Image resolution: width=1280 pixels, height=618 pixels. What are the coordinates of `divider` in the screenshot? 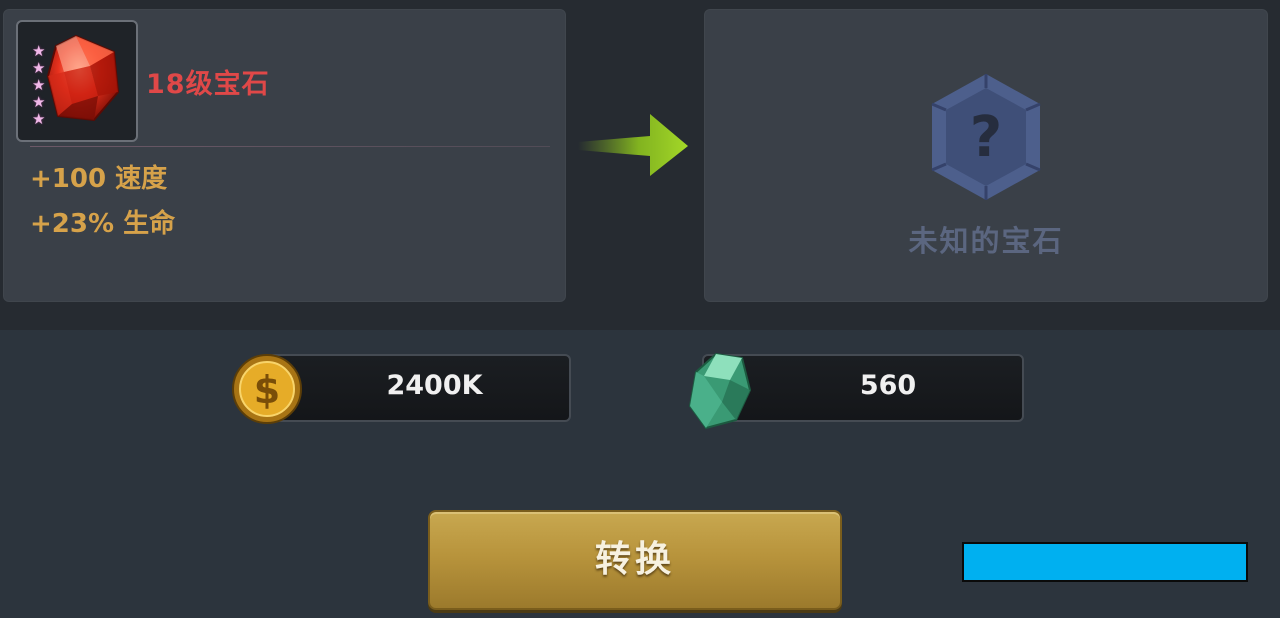 It's located at (290, 146).